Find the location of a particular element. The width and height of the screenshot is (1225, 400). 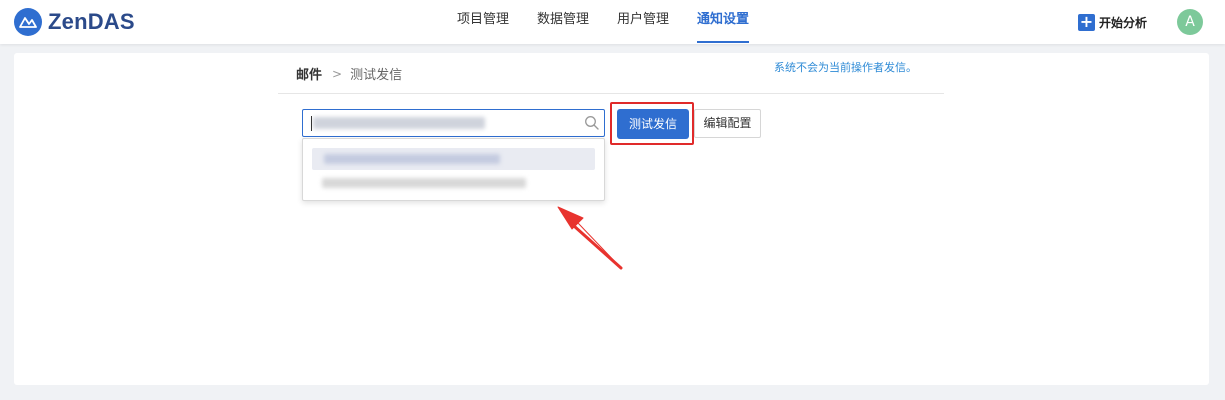

recipient-dropdown is located at coordinates (453, 169).